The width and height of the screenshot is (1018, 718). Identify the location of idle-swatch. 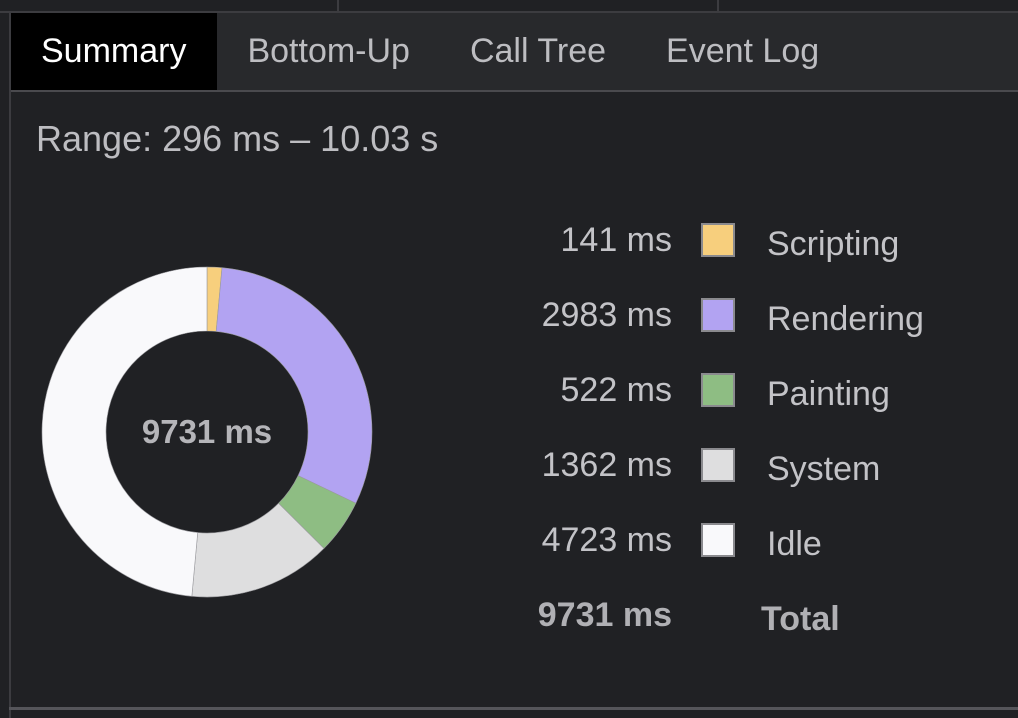
(718, 540).